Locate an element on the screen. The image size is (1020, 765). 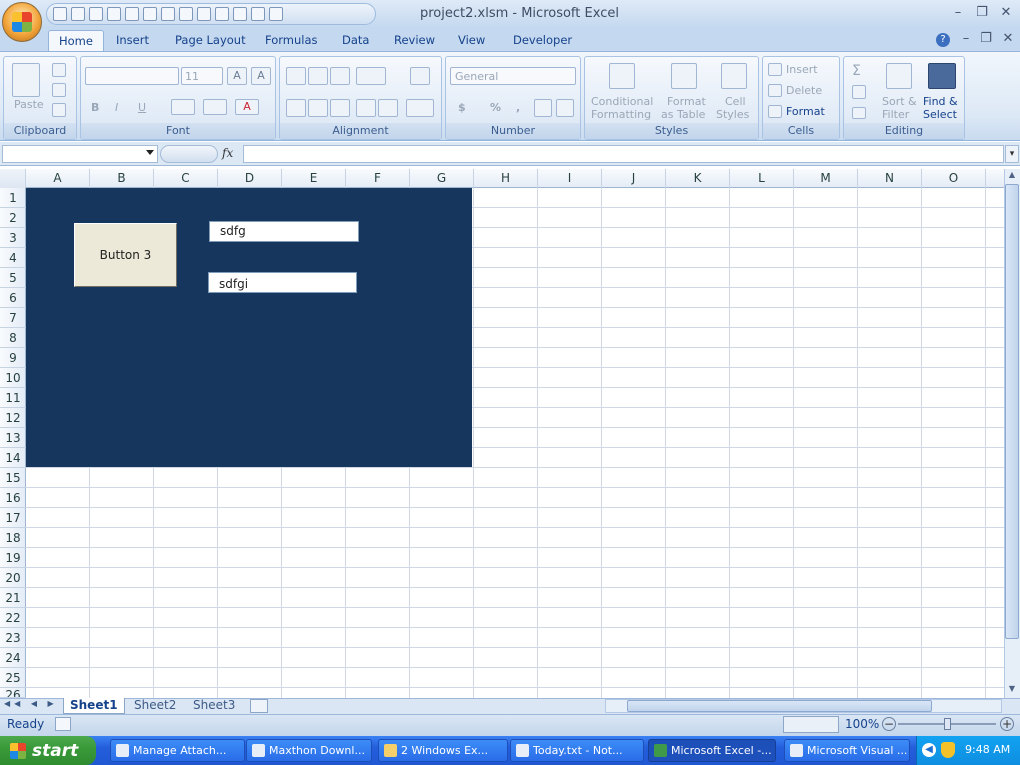
row-header-7: 7 is located at coordinates (13, 318).